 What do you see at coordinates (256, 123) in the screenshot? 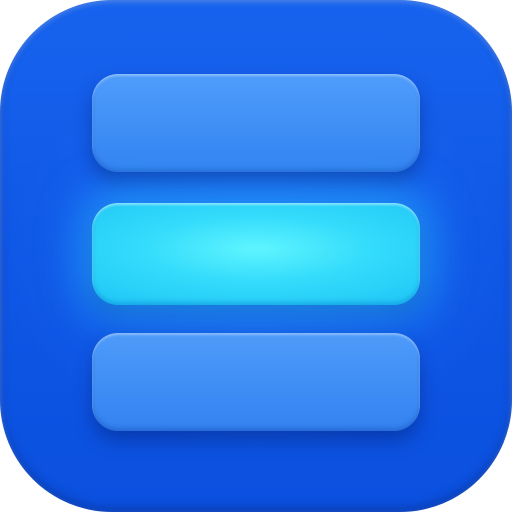
I see `top-bar` at bounding box center [256, 123].